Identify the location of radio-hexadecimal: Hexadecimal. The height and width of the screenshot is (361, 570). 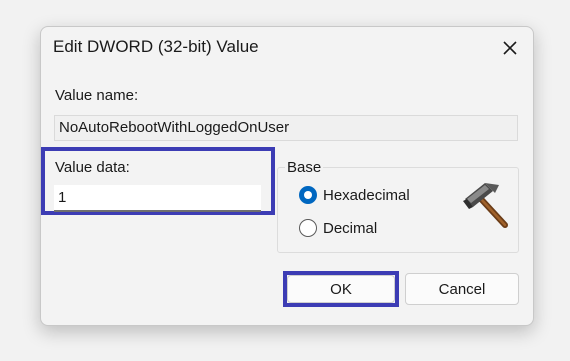
(354, 195).